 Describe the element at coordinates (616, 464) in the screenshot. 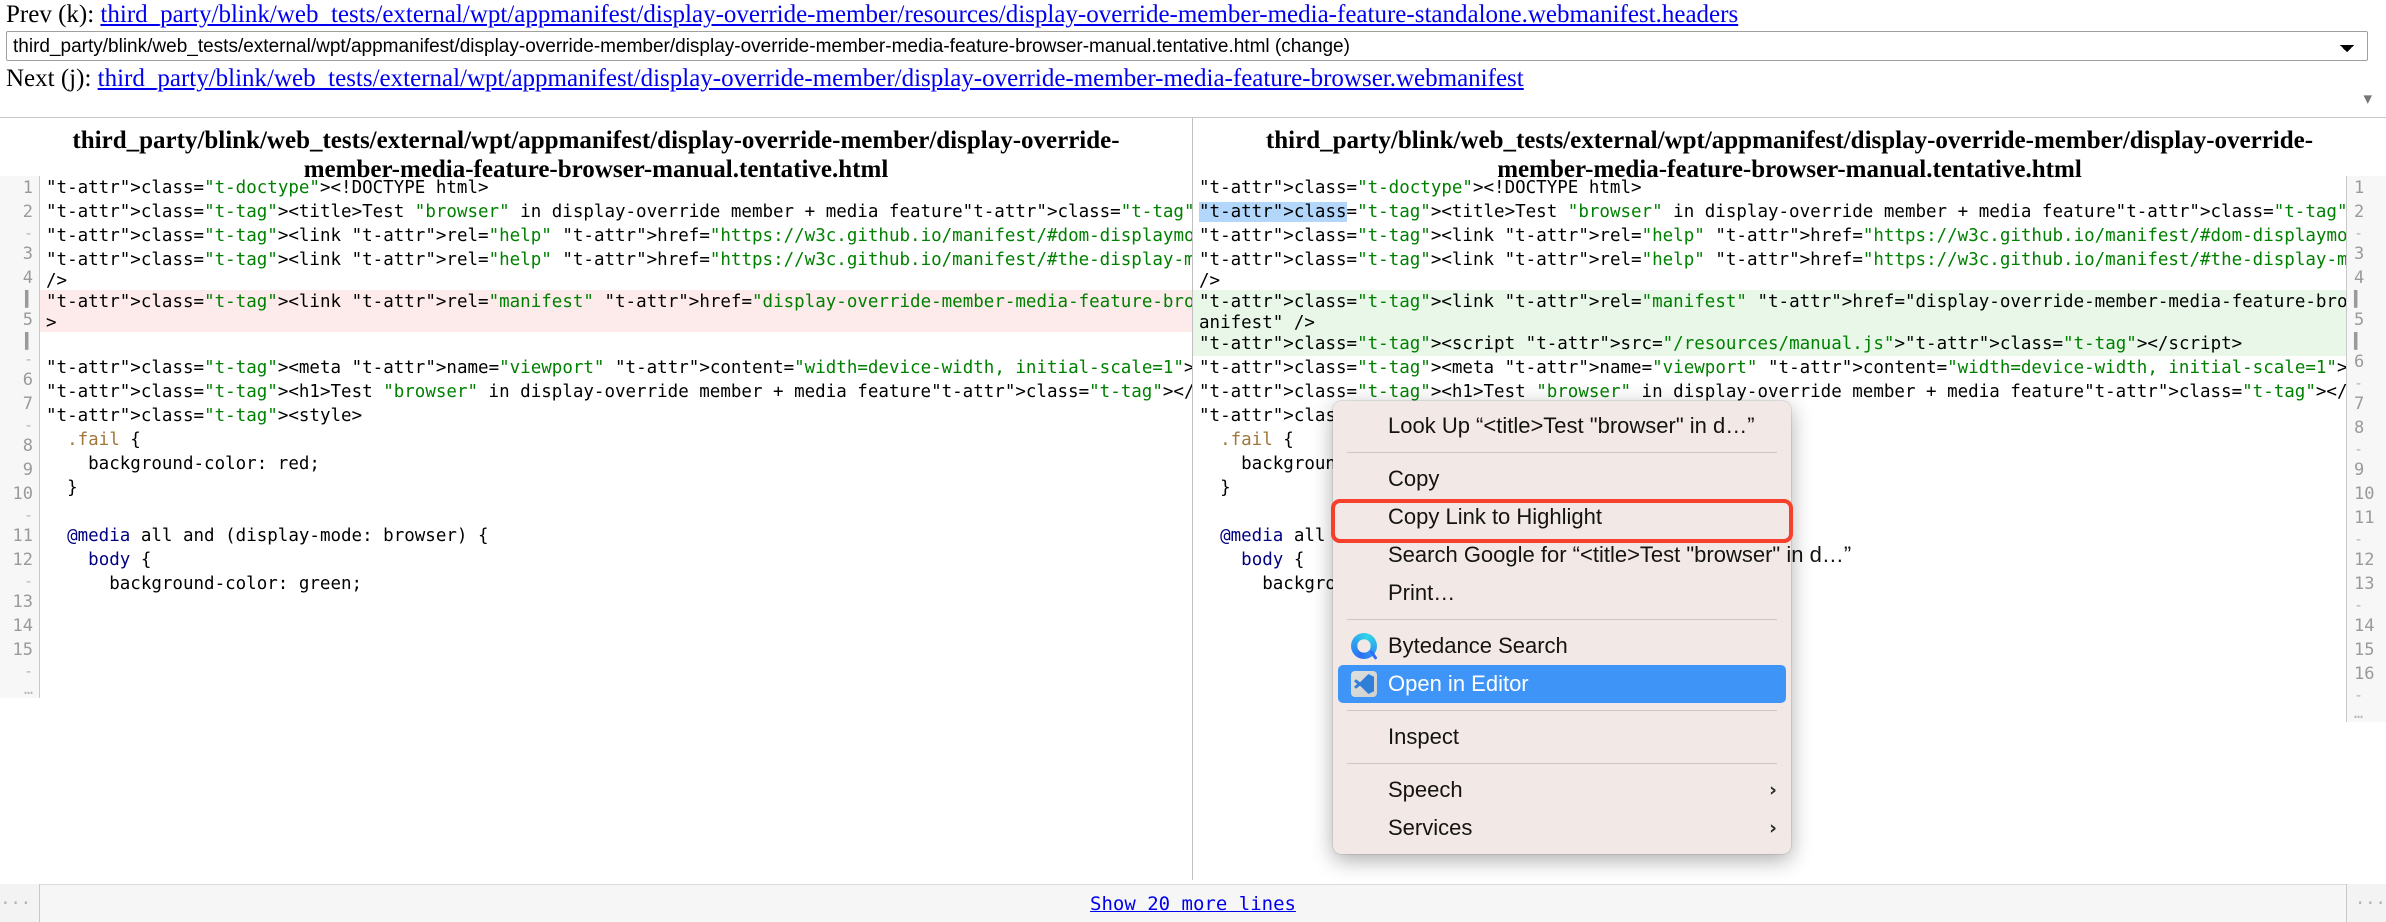

I see `code-line: background-color: red;` at that location.